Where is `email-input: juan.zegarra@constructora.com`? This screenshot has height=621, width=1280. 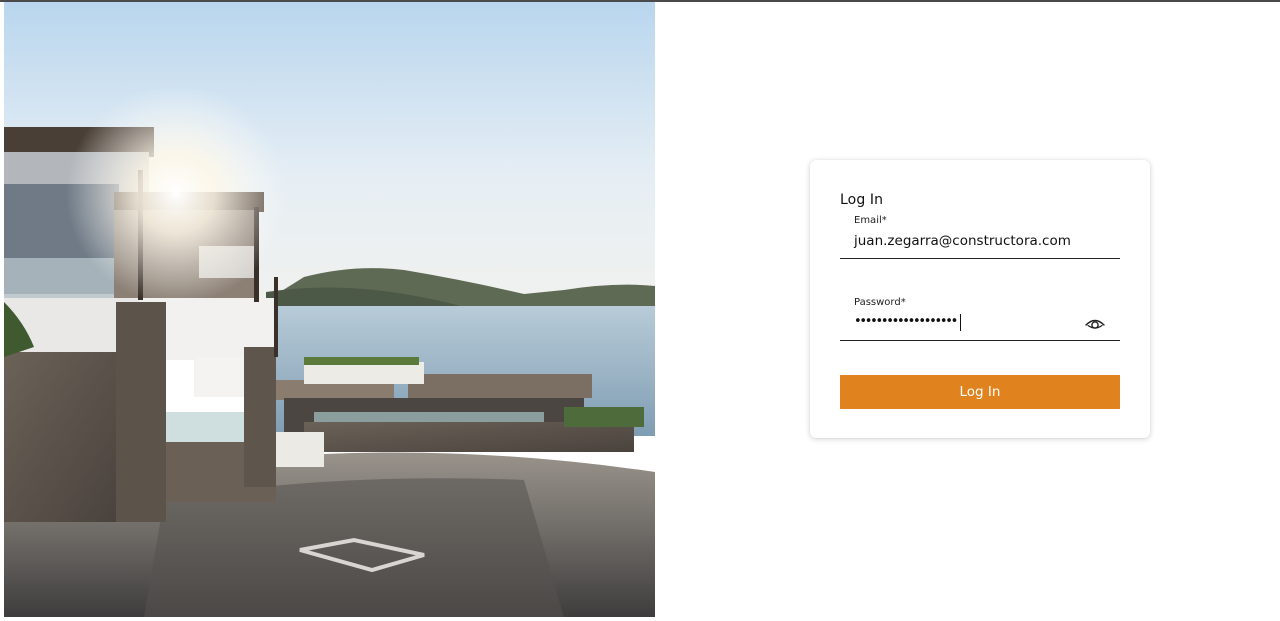 email-input: juan.zegarra@constructora.com is located at coordinates (962, 241).